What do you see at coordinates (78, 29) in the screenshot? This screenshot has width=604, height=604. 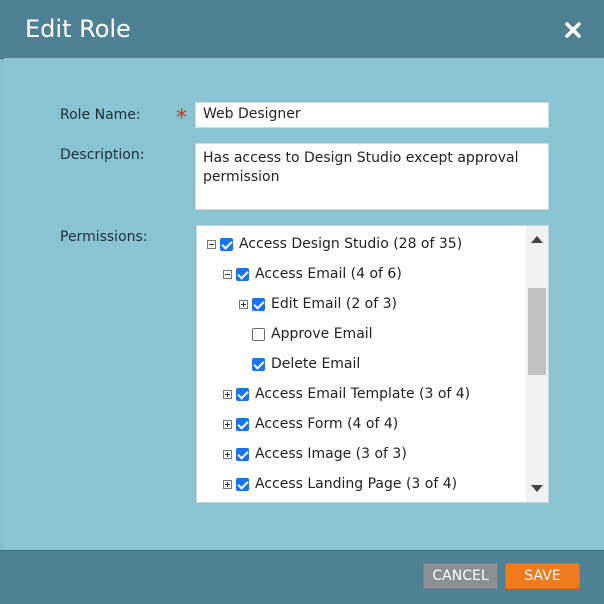 I see `dialog-title: Edit Role` at bounding box center [78, 29].